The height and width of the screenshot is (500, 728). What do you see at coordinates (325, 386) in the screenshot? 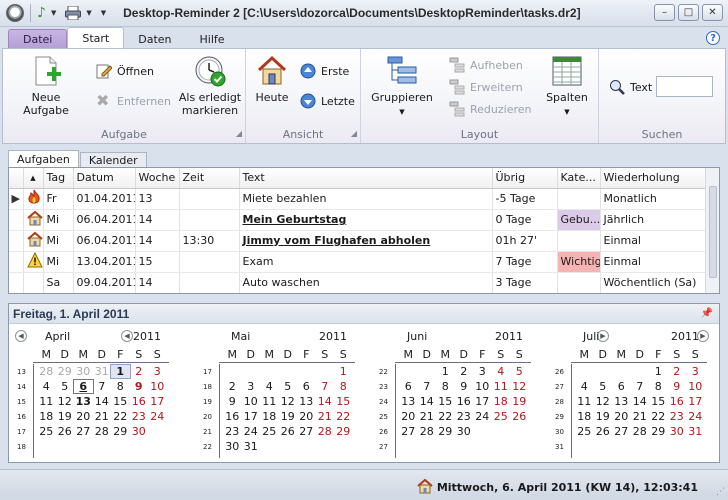
I see `calendar-day: 7` at bounding box center [325, 386].